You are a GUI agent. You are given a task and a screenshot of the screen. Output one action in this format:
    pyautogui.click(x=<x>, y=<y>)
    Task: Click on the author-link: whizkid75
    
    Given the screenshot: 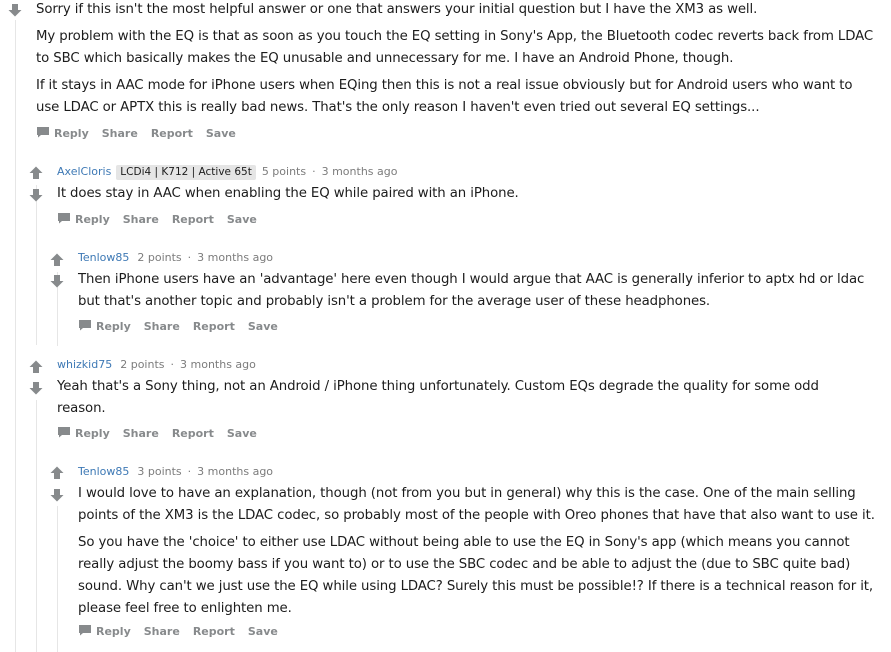 What is the action you would take?
    pyautogui.click(x=84, y=364)
    